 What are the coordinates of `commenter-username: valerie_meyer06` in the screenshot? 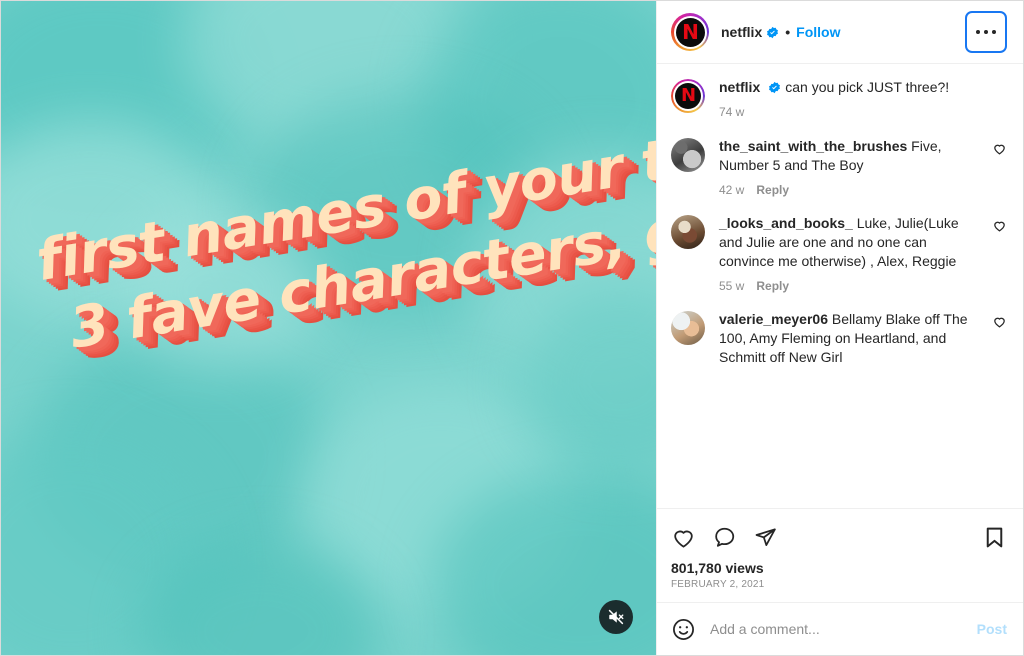 It's located at (773, 319).